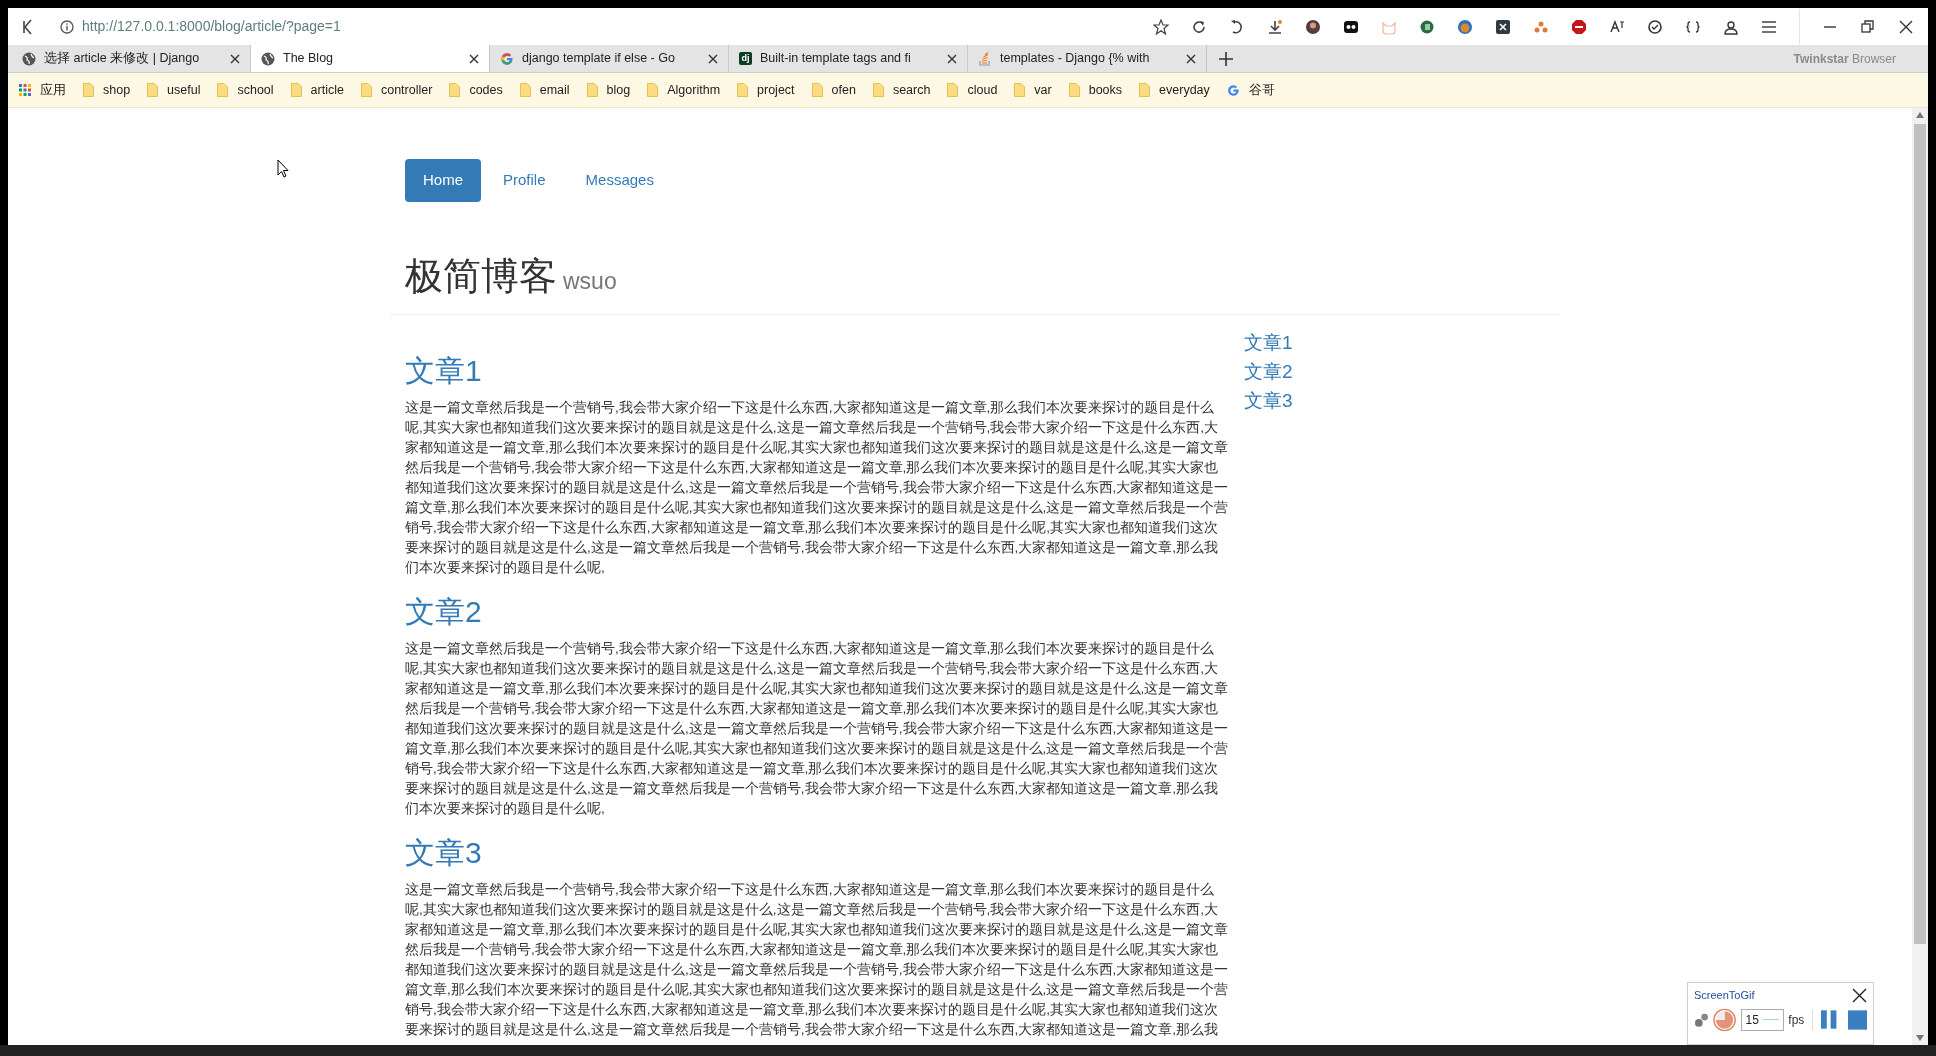 This screenshot has height=1056, width=1936. What do you see at coordinates (1199, 26) in the screenshot?
I see `reload-icon` at bounding box center [1199, 26].